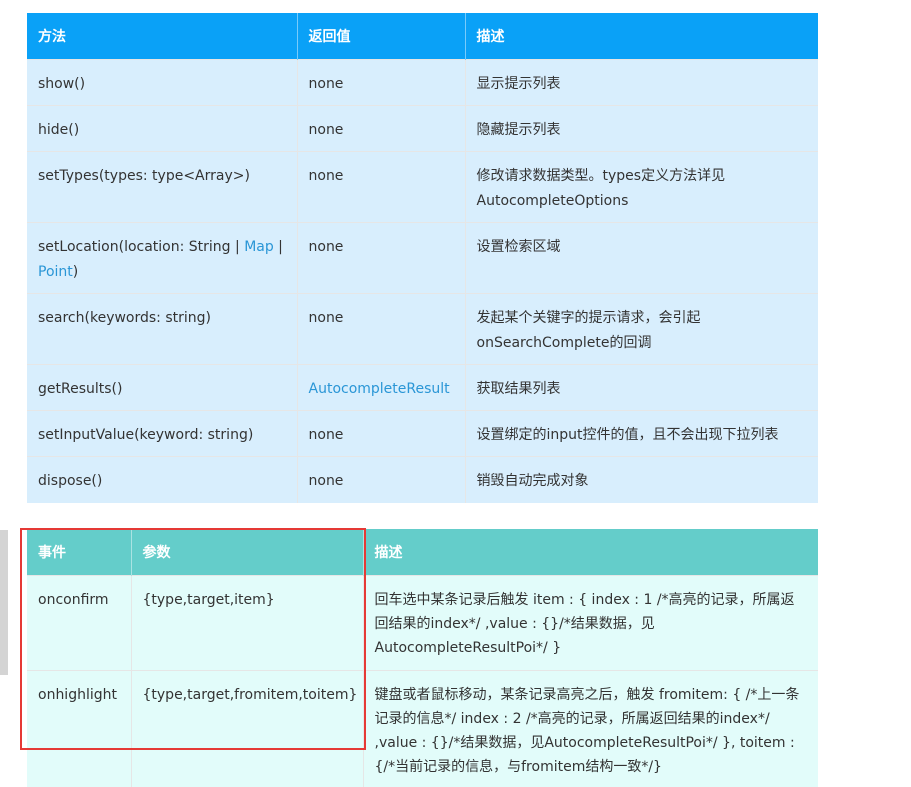 The height and width of the screenshot is (787, 911). I want to click on methods-header-method: 方法, so click(162, 36).